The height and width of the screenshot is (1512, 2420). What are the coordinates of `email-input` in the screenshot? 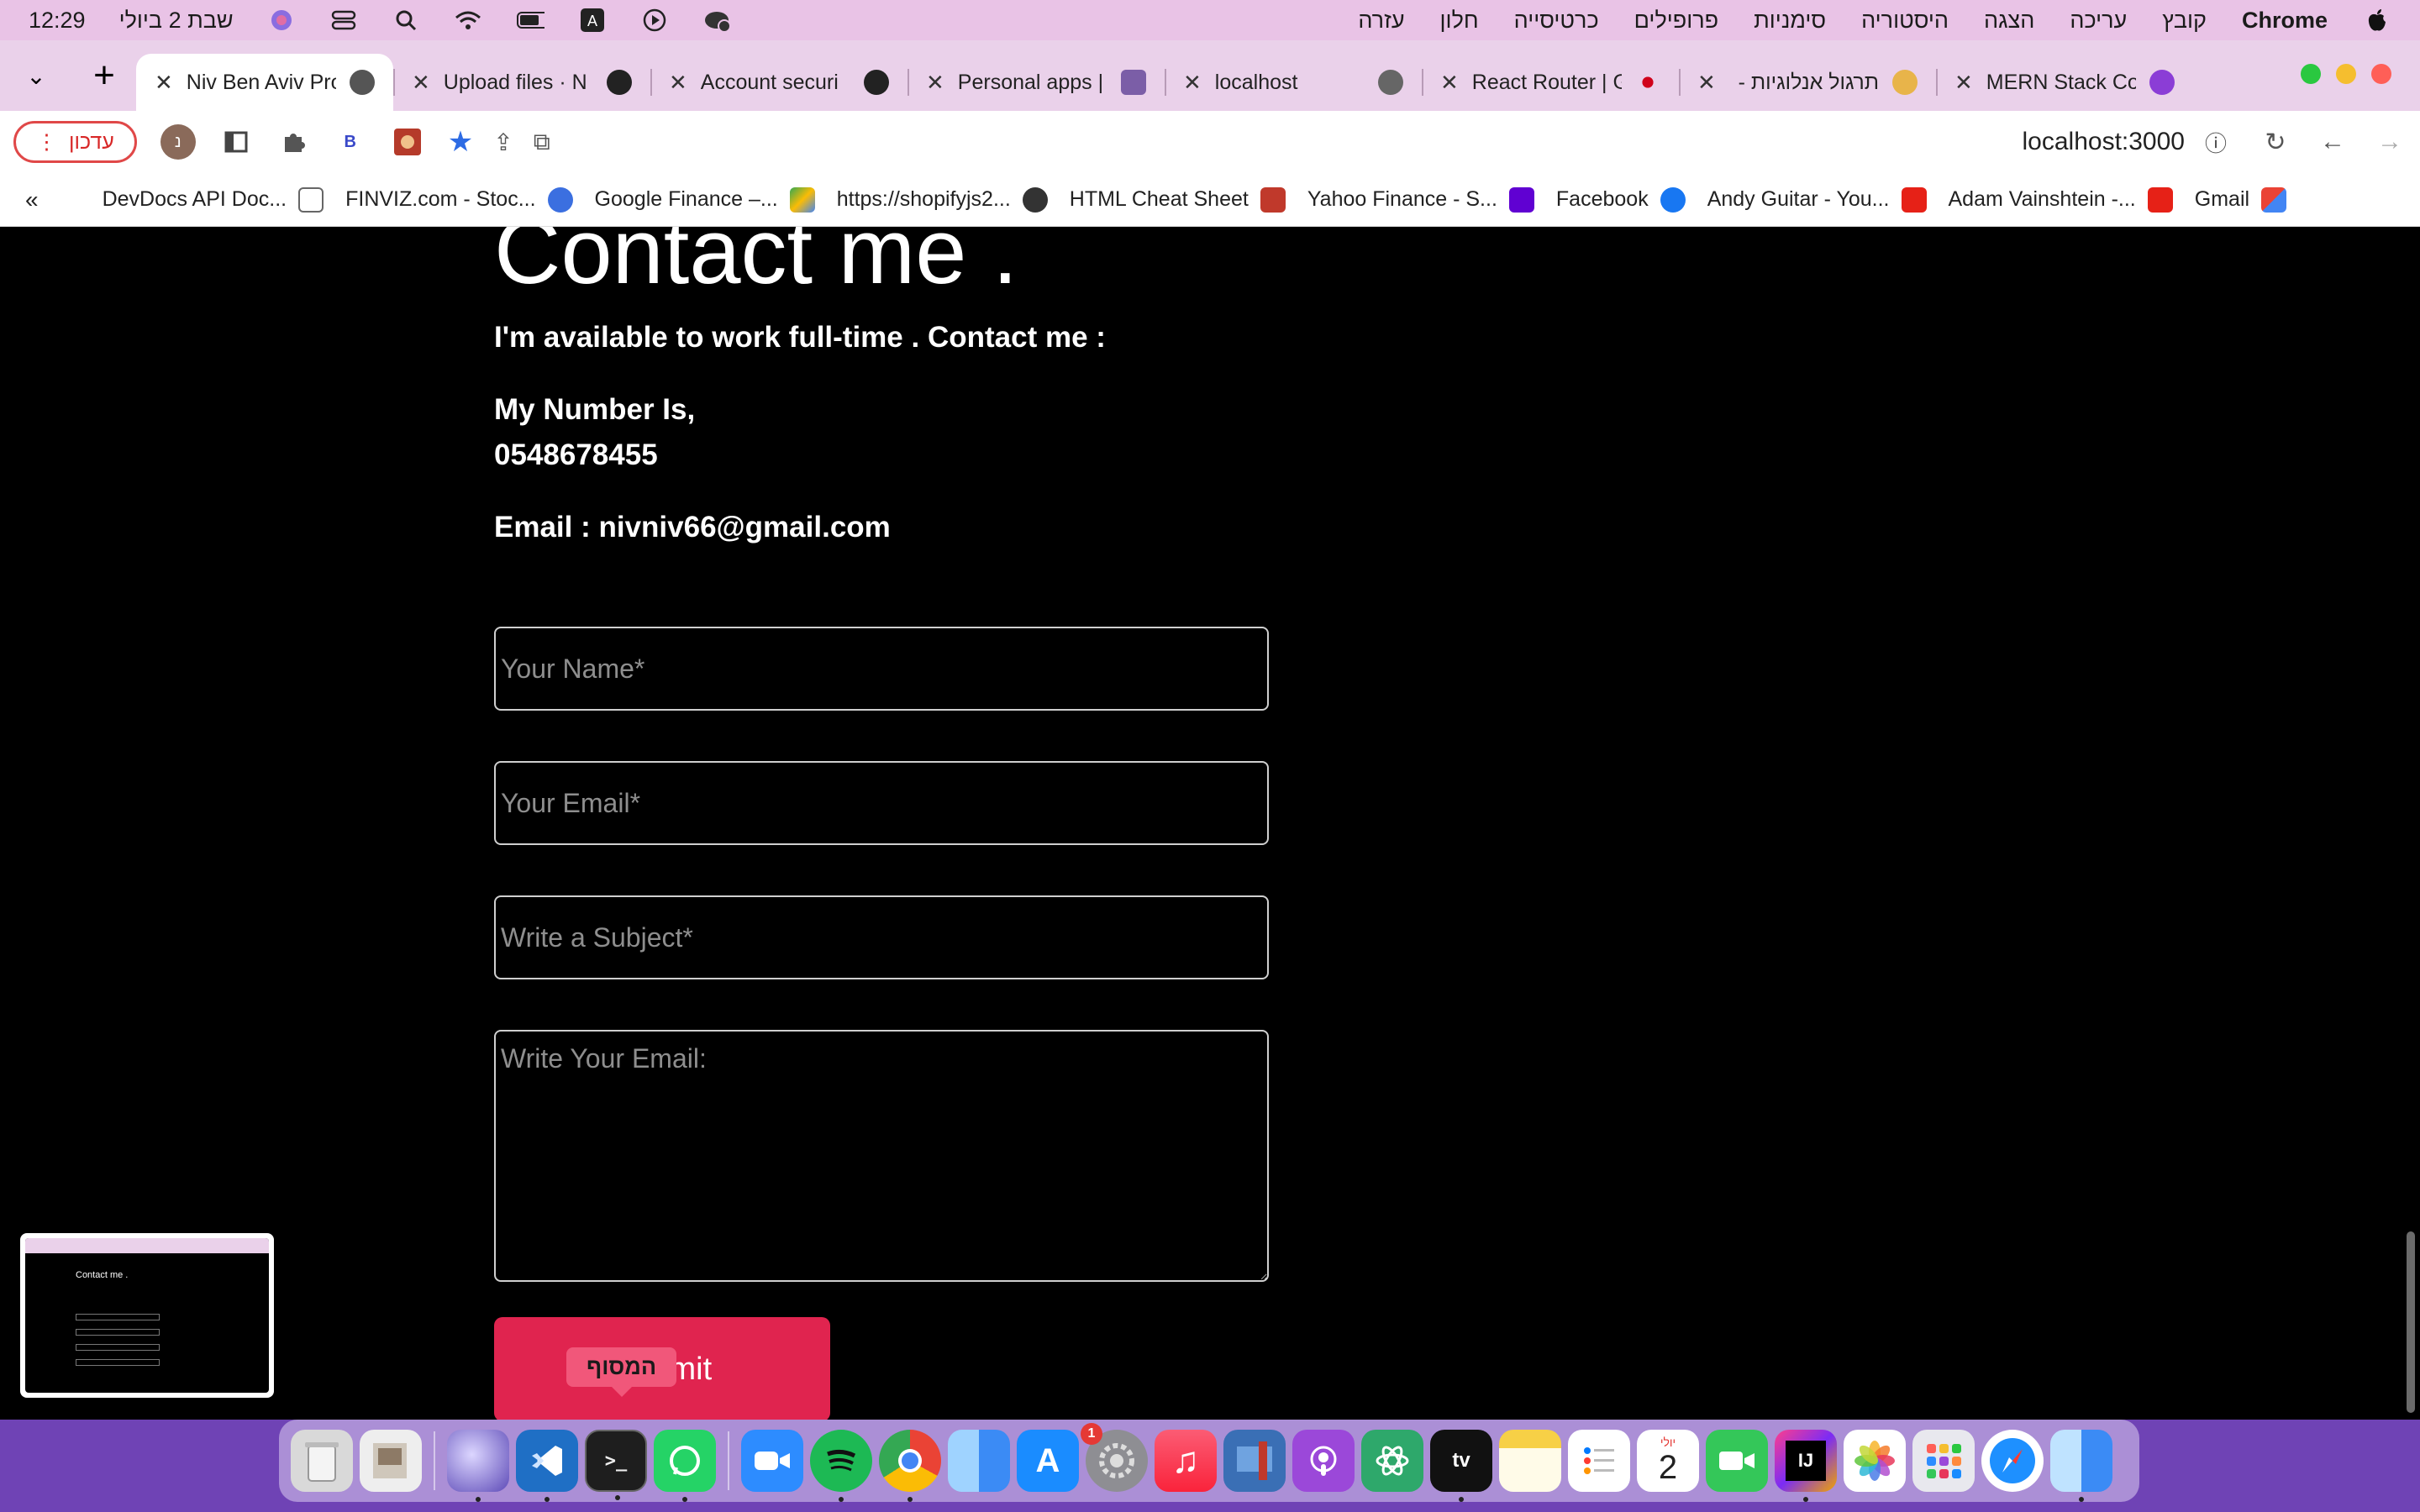 It's located at (881, 803).